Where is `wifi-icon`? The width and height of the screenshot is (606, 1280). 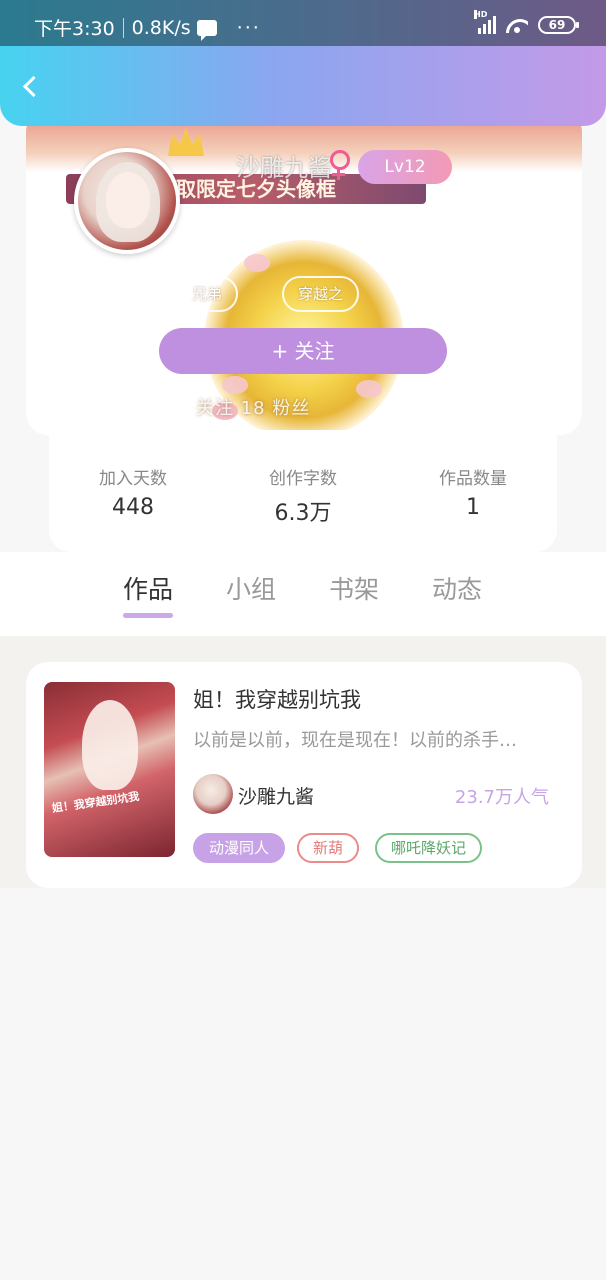
wifi-icon is located at coordinates (517, 25).